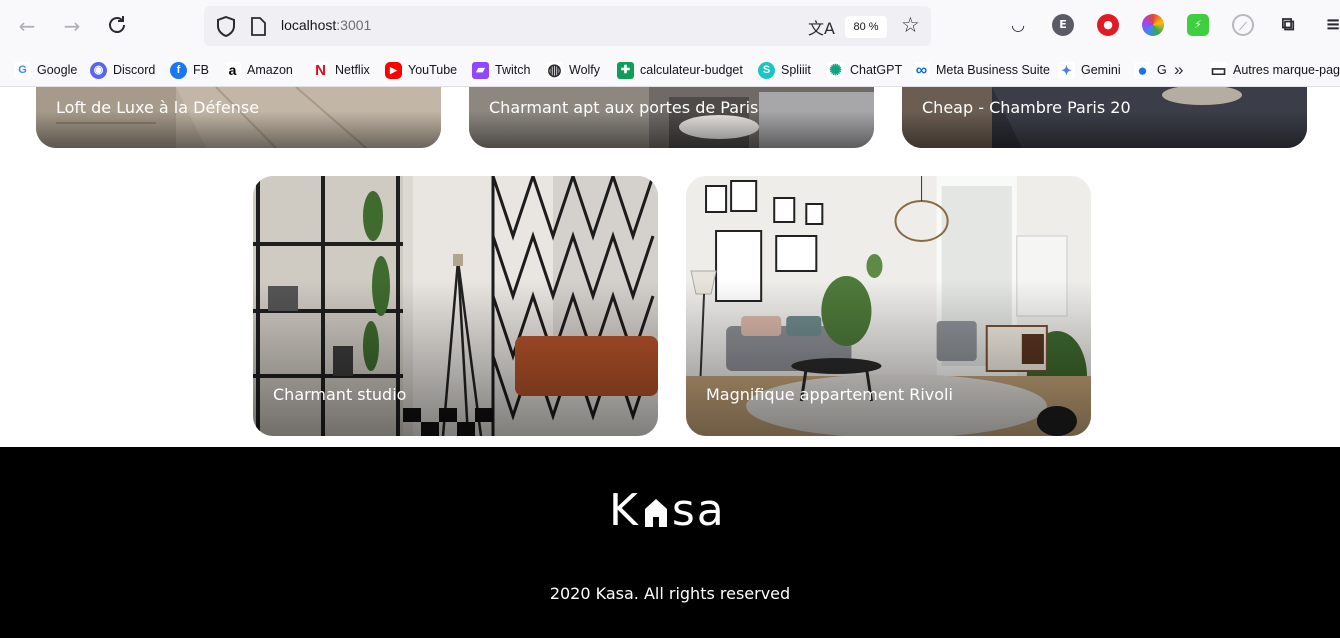 The image size is (1340, 638). What do you see at coordinates (354, 25) in the screenshot?
I see `url-port: :3001` at bounding box center [354, 25].